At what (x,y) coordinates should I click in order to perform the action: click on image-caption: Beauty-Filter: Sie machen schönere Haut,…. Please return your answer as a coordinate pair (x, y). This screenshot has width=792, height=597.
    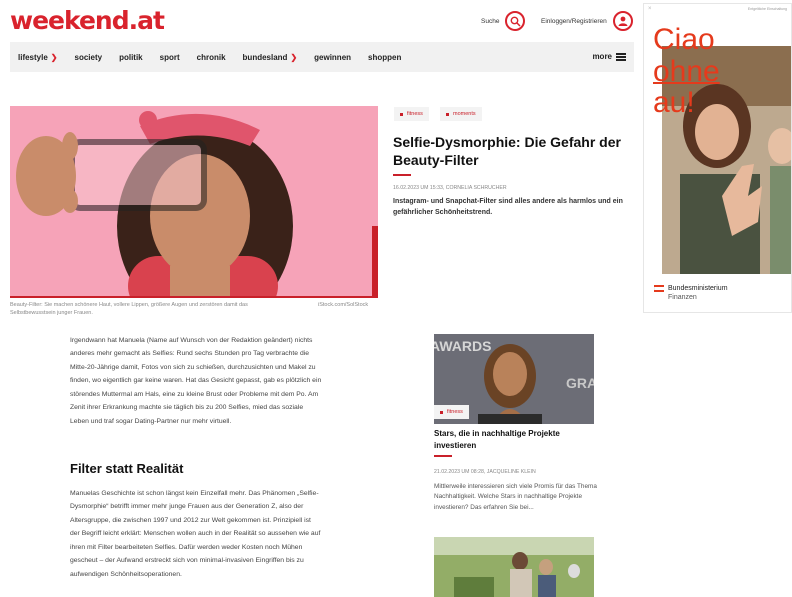
    Looking at the image, I should click on (129, 309).